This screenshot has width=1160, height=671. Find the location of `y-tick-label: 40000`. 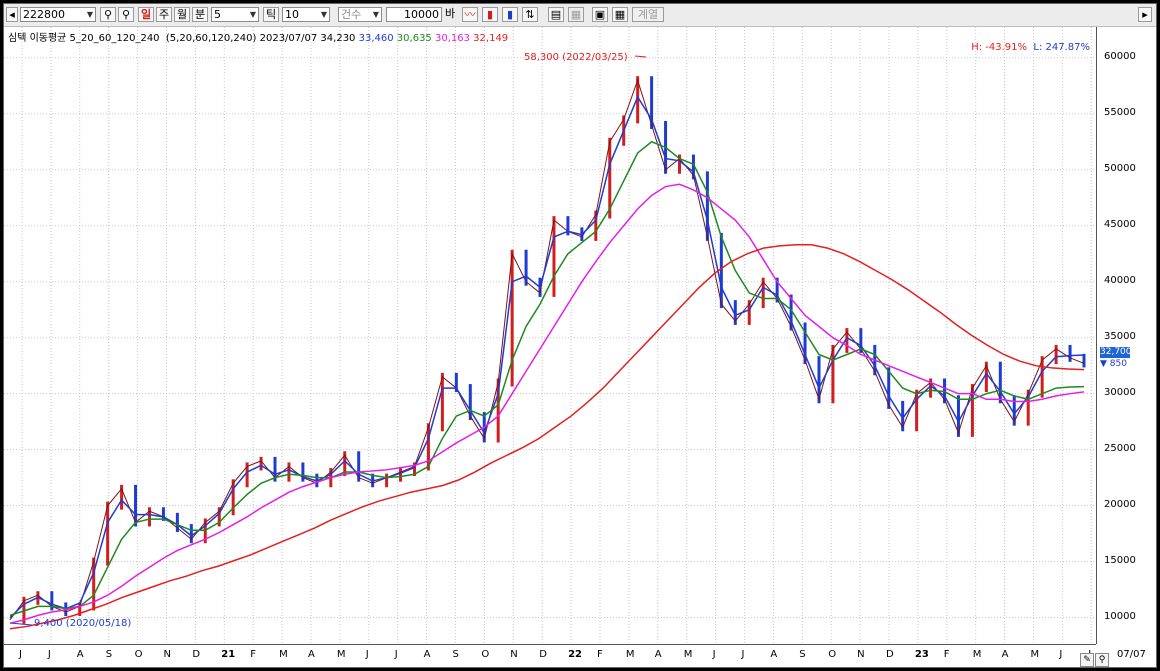

y-tick-label: 40000 is located at coordinates (1120, 280).